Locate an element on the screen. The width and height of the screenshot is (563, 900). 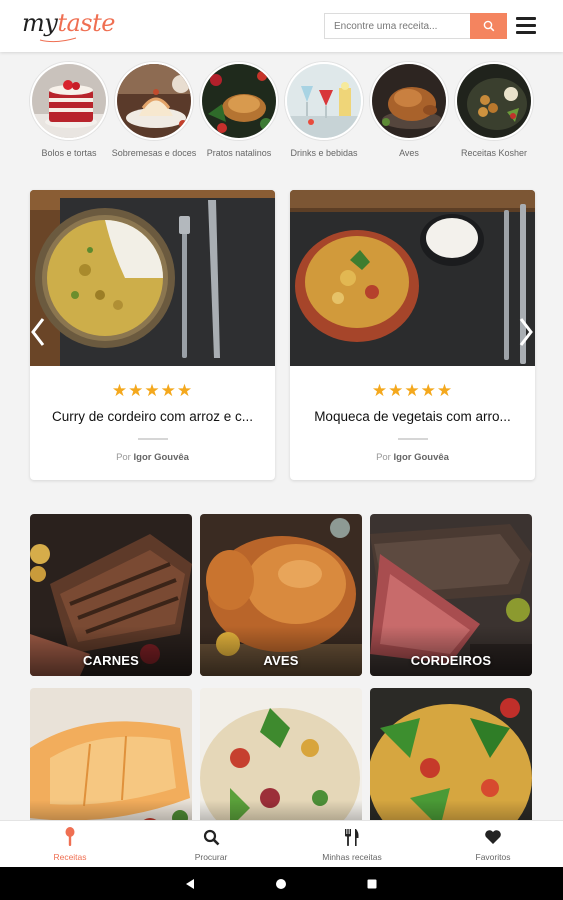
category-pratos-natalinos: Pratos natalinos is located at coordinates (239, 110).